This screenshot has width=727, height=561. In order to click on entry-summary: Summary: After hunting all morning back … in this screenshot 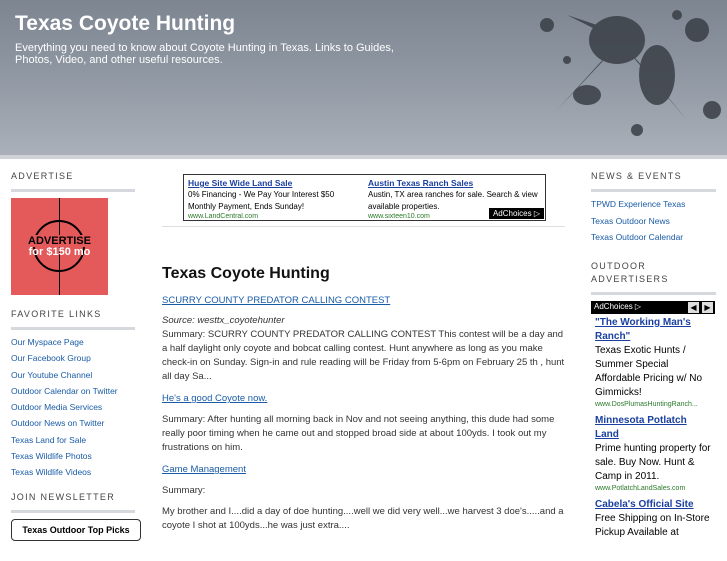, I will do `click(358, 433)`.